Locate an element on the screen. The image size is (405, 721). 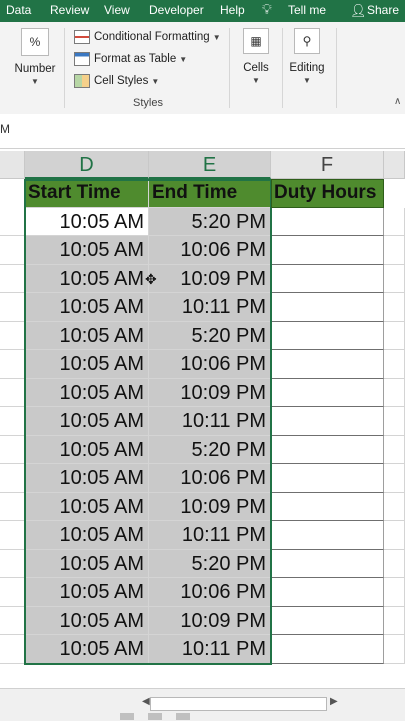
editing-button: ⚲ Editing ▼ is located at coordinates (307, 56).